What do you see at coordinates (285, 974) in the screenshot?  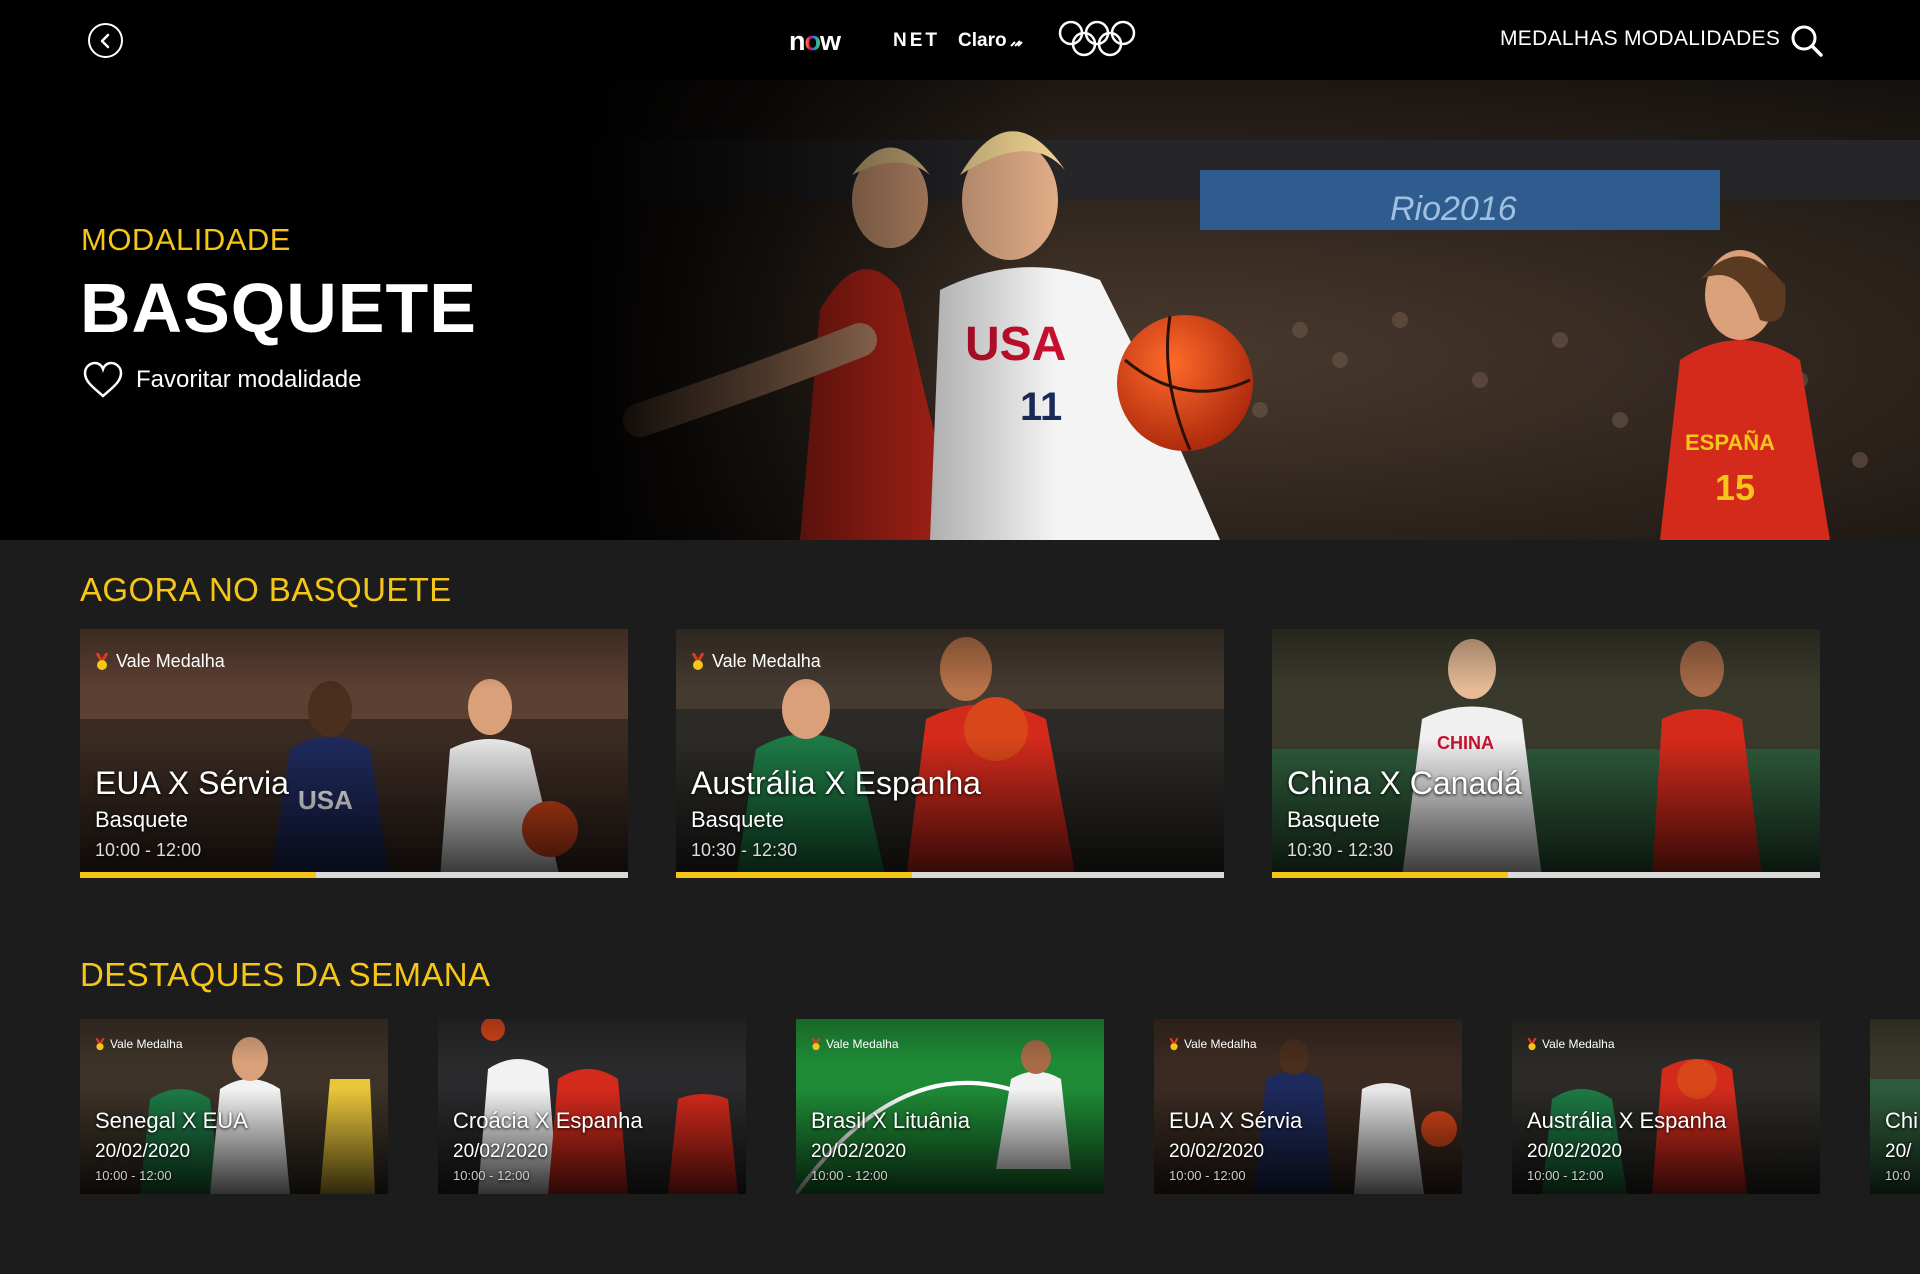 I see `section-title-highlights: DESTAQUES DA SEMANA` at bounding box center [285, 974].